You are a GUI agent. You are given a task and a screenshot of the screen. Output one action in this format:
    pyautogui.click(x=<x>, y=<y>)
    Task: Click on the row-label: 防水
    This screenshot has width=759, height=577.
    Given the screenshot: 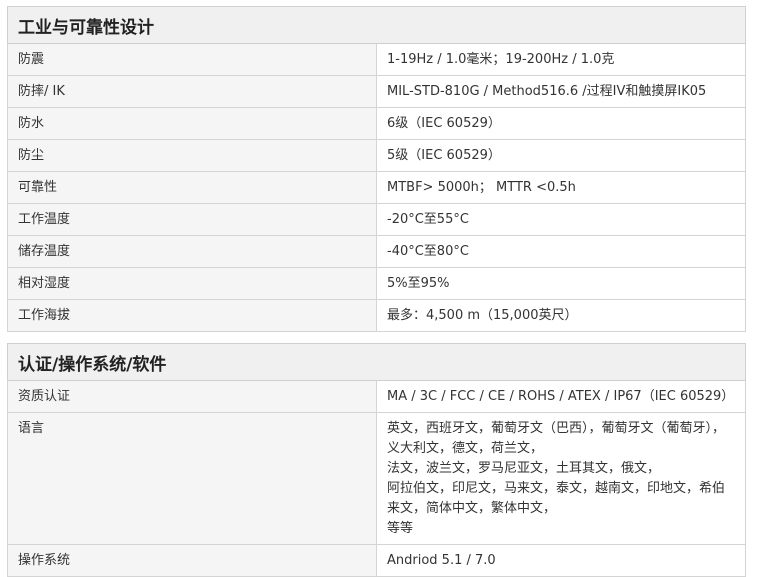 What is the action you would take?
    pyautogui.click(x=192, y=123)
    